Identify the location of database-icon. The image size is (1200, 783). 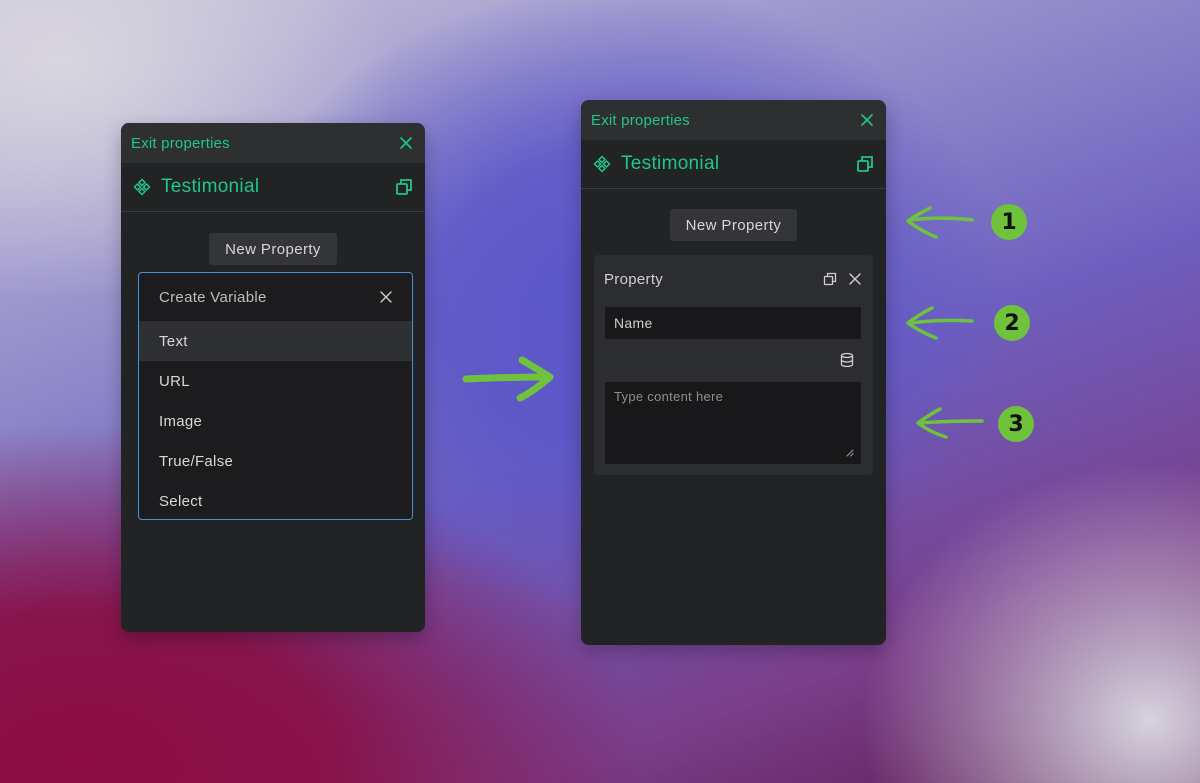
(847, 360).